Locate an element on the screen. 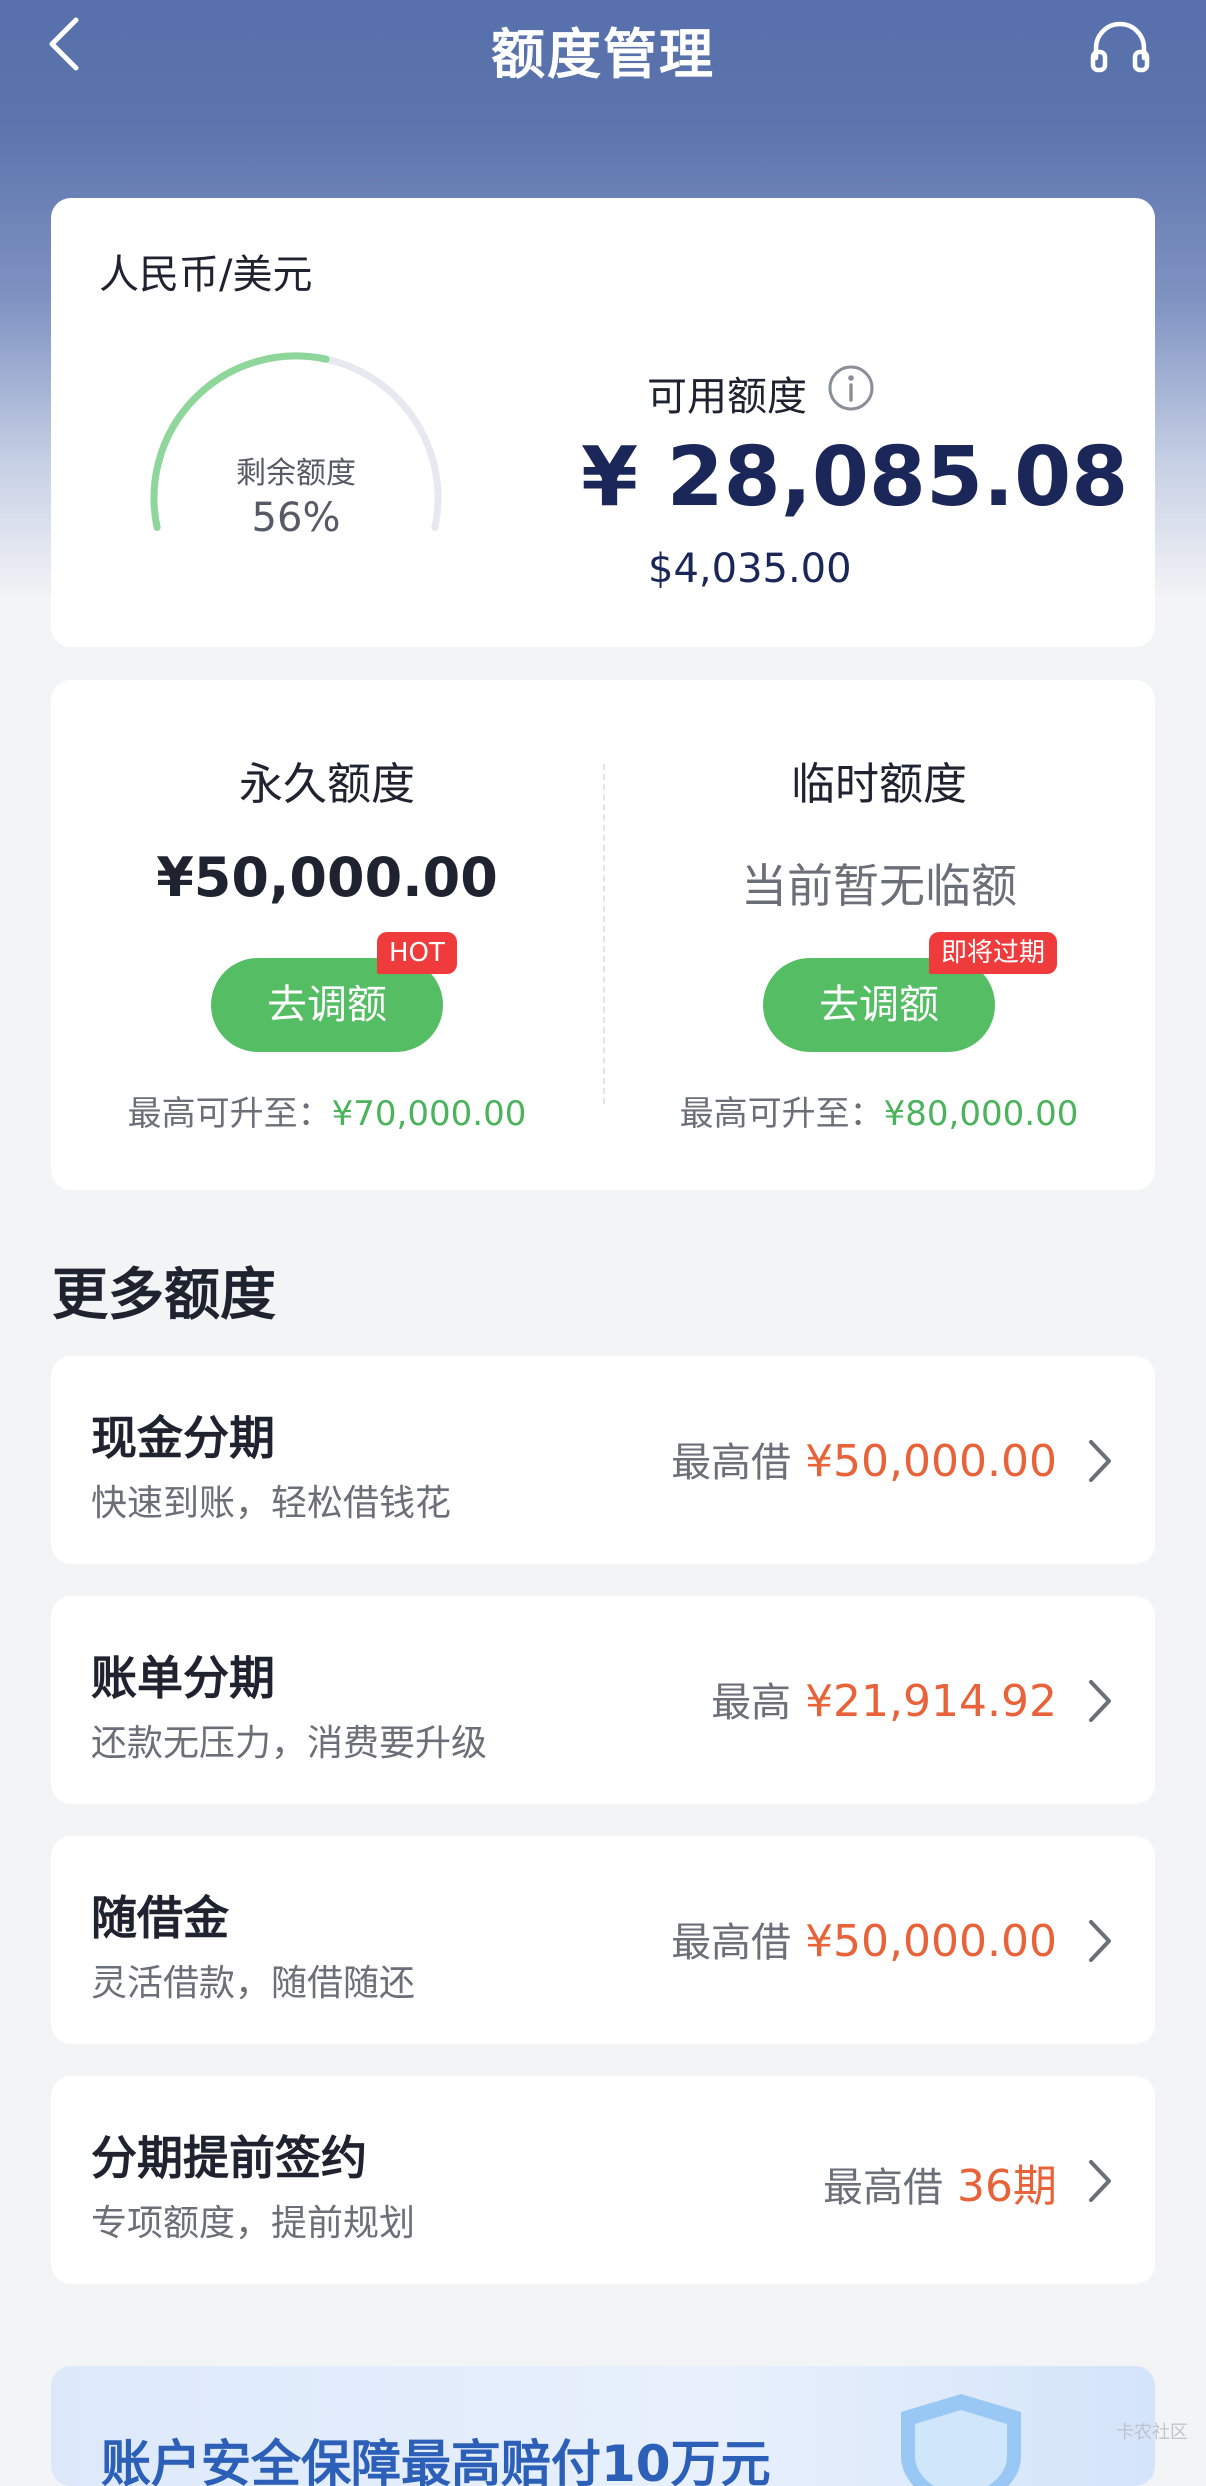 Image resolution: width=1206 pixels, height=2486 pixels. info-icon is located at coordinates (851, 388).